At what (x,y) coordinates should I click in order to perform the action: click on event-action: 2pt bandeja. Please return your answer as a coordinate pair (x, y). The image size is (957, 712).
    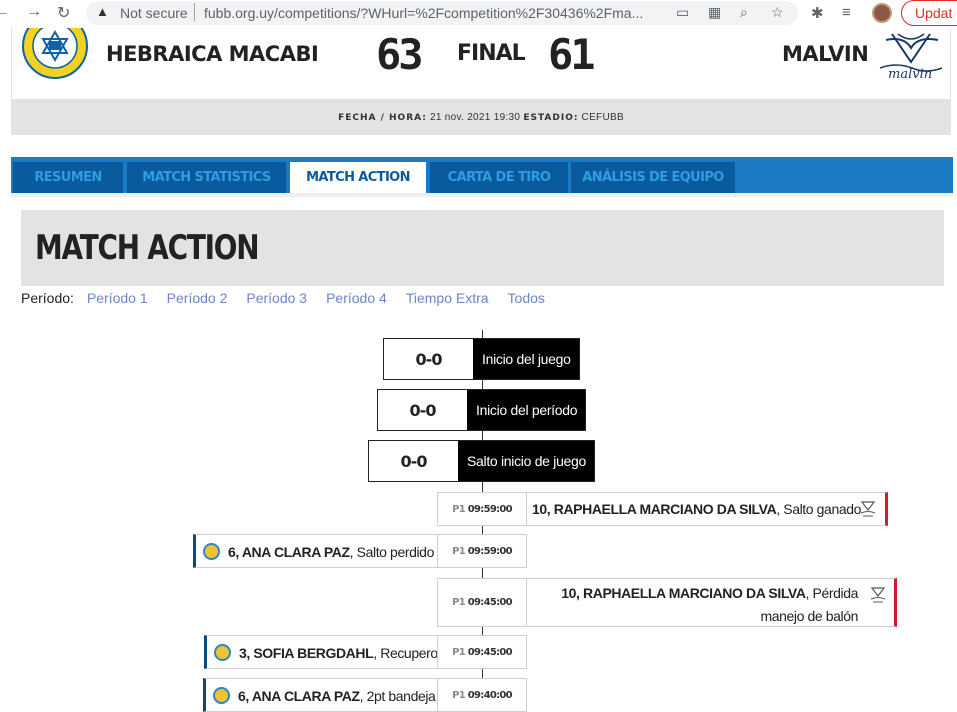
    Looking at the image, I should click on (401, 696).